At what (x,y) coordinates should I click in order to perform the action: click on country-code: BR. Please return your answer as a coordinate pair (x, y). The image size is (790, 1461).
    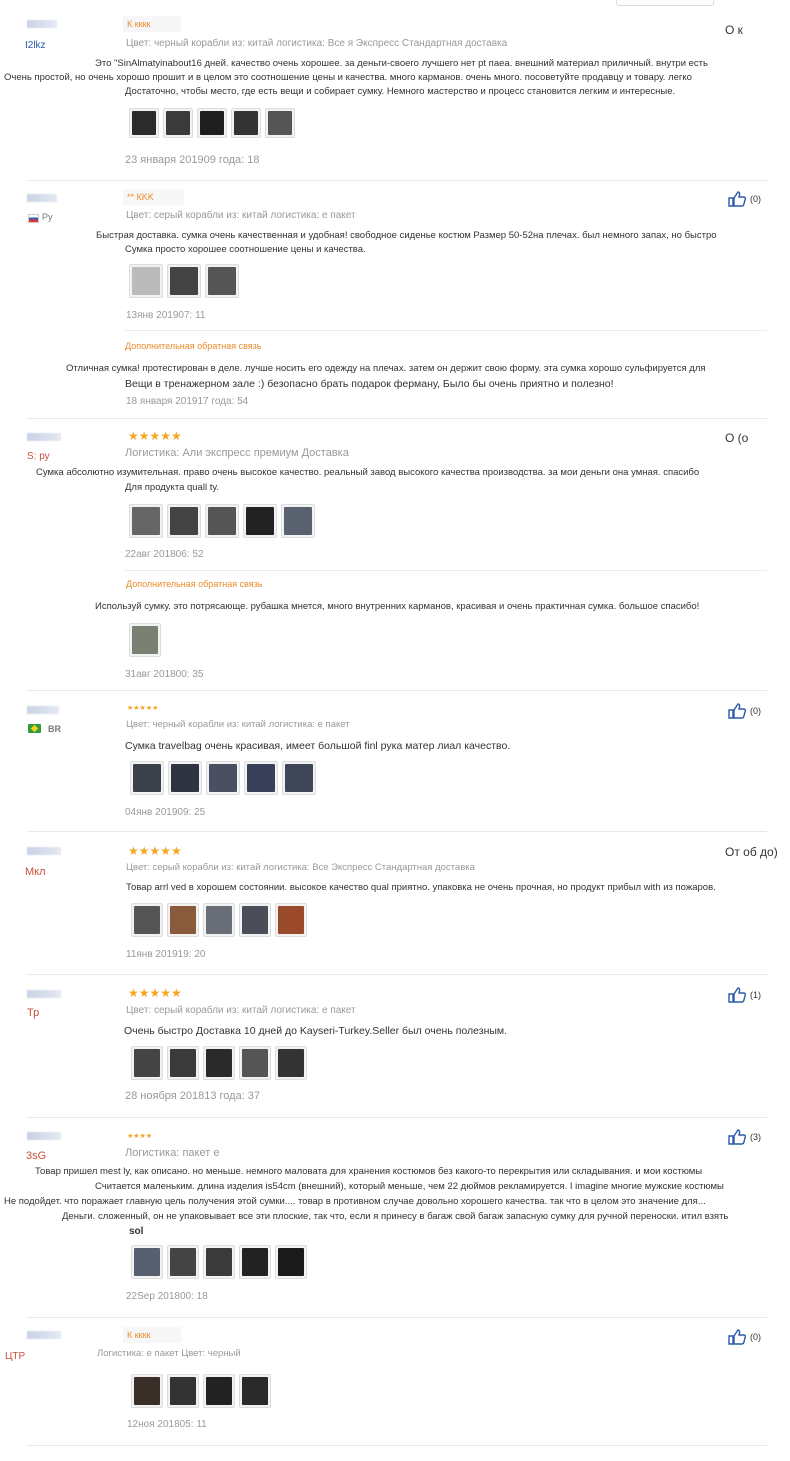
    Looking at the image, I should click on (54, 729).